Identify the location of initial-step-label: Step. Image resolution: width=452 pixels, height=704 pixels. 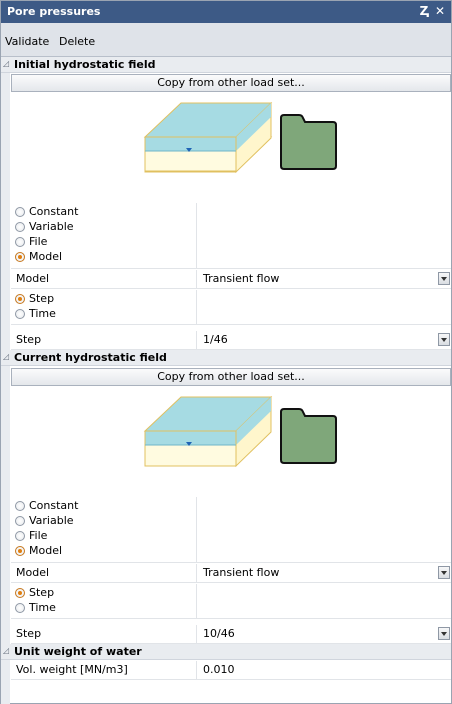
(29, 339).